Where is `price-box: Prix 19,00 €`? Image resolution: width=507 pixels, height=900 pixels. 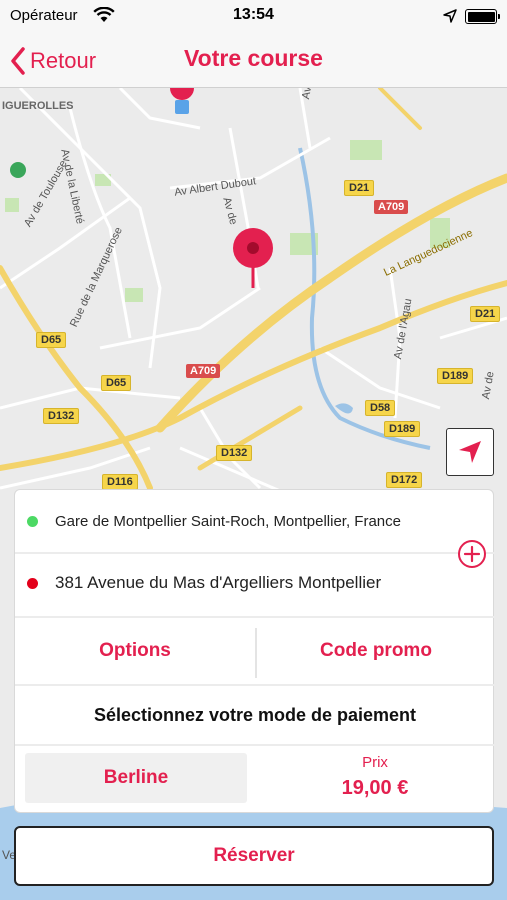 price-box: Prix 19,00 € is located at coordinates (375, 778).